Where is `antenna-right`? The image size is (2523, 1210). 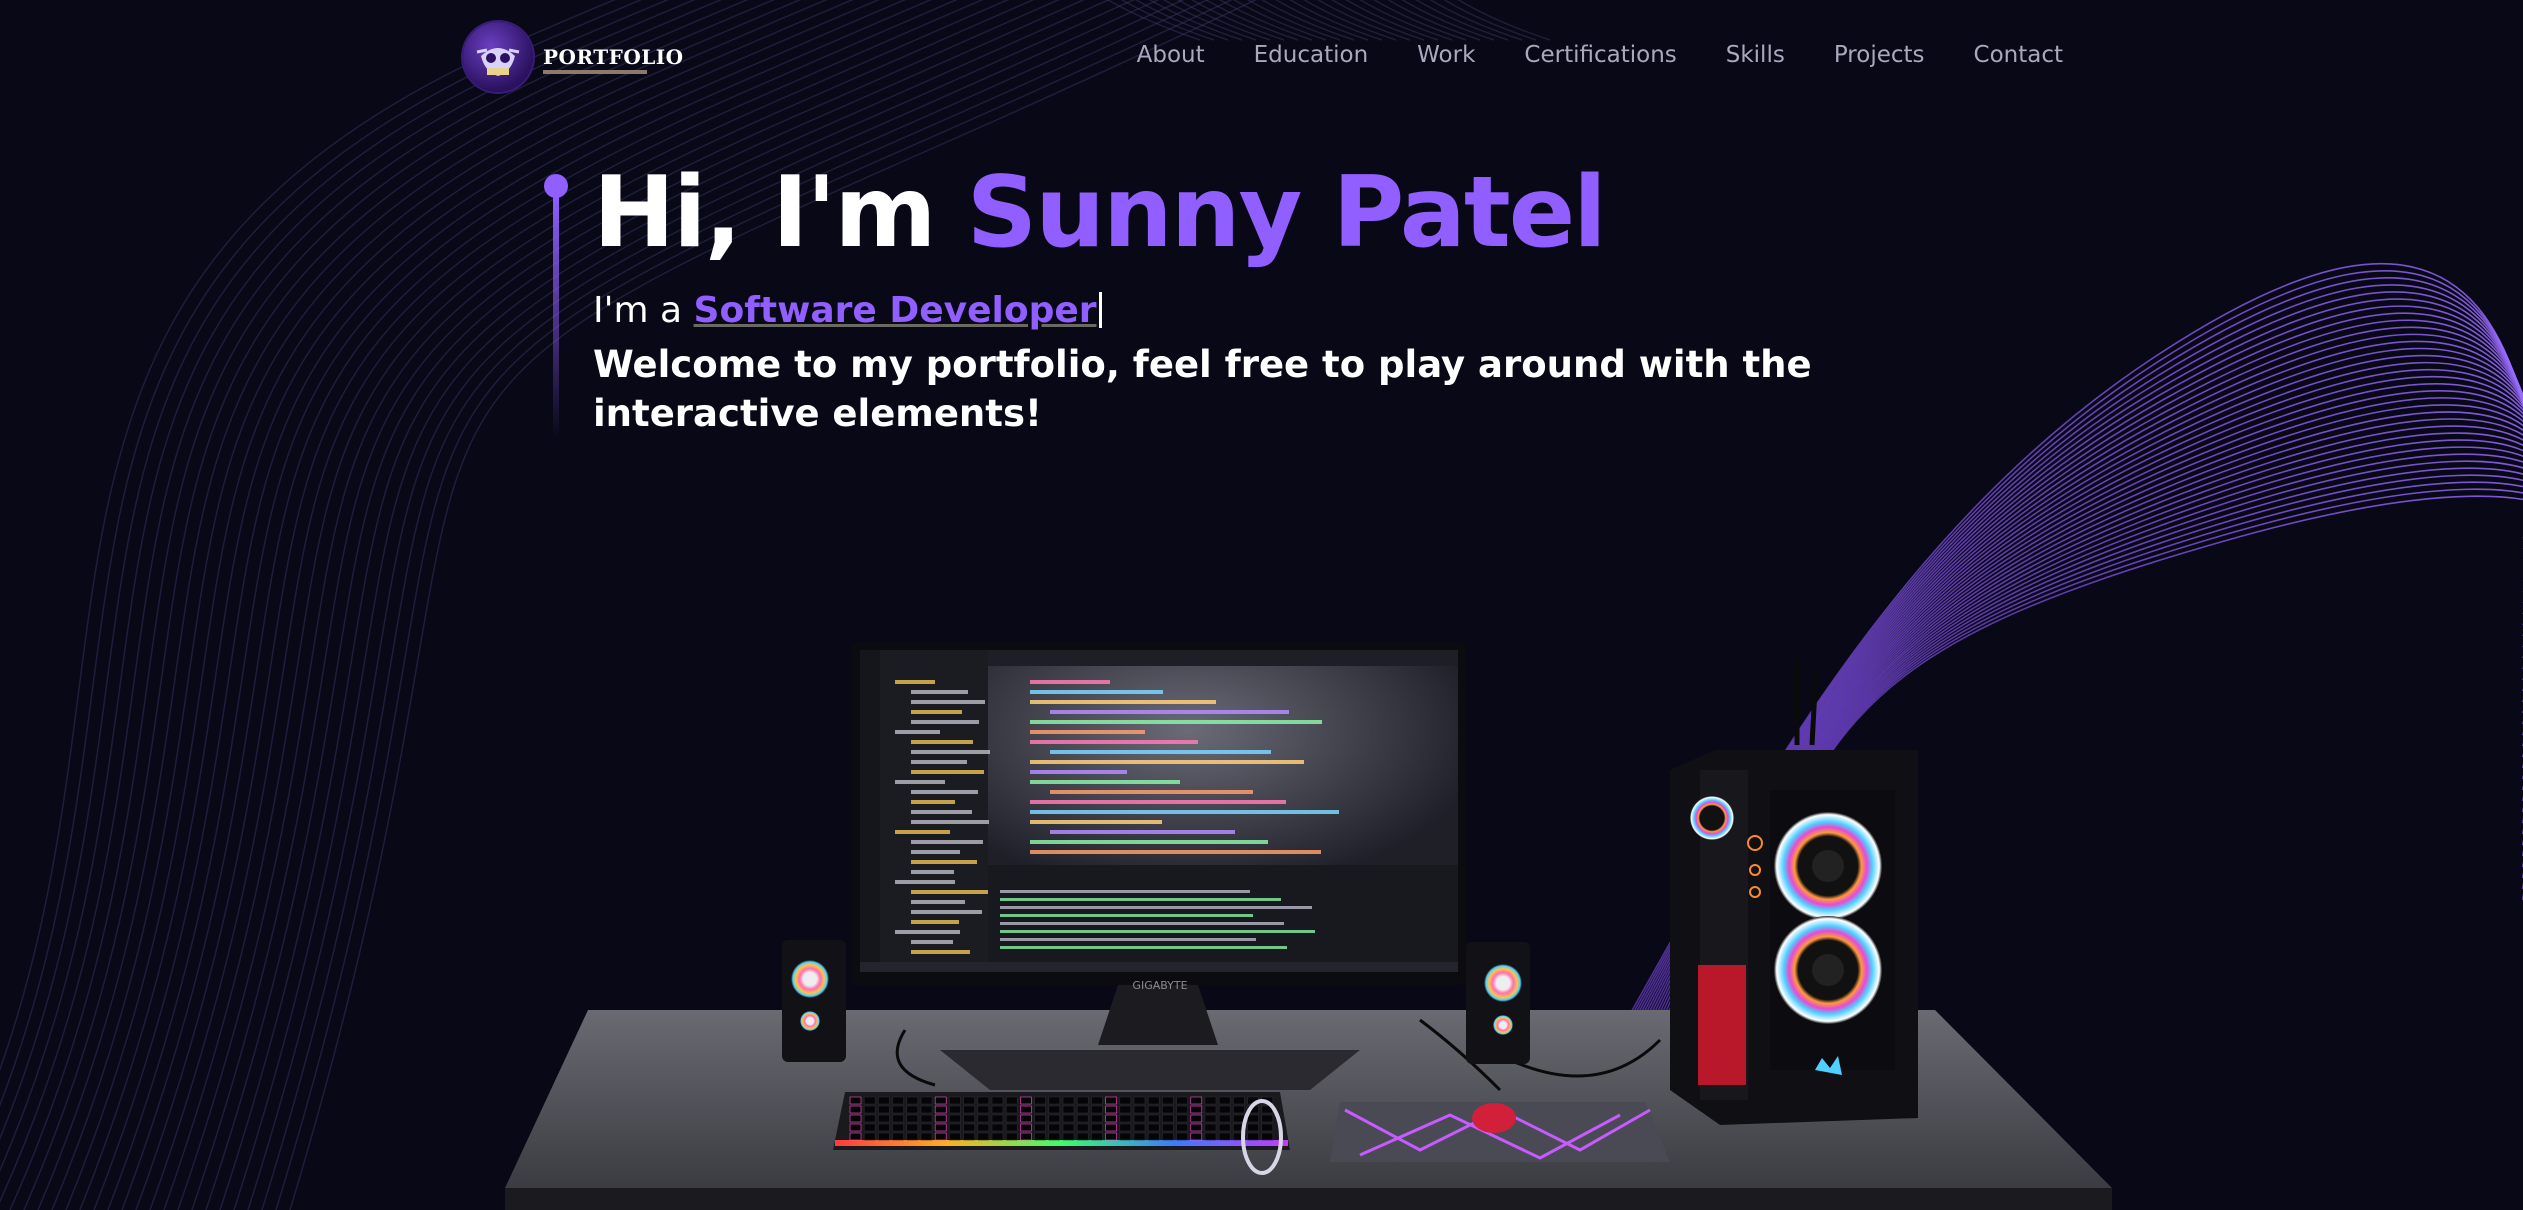 antenna-right is located at coordinates (1814, 707).